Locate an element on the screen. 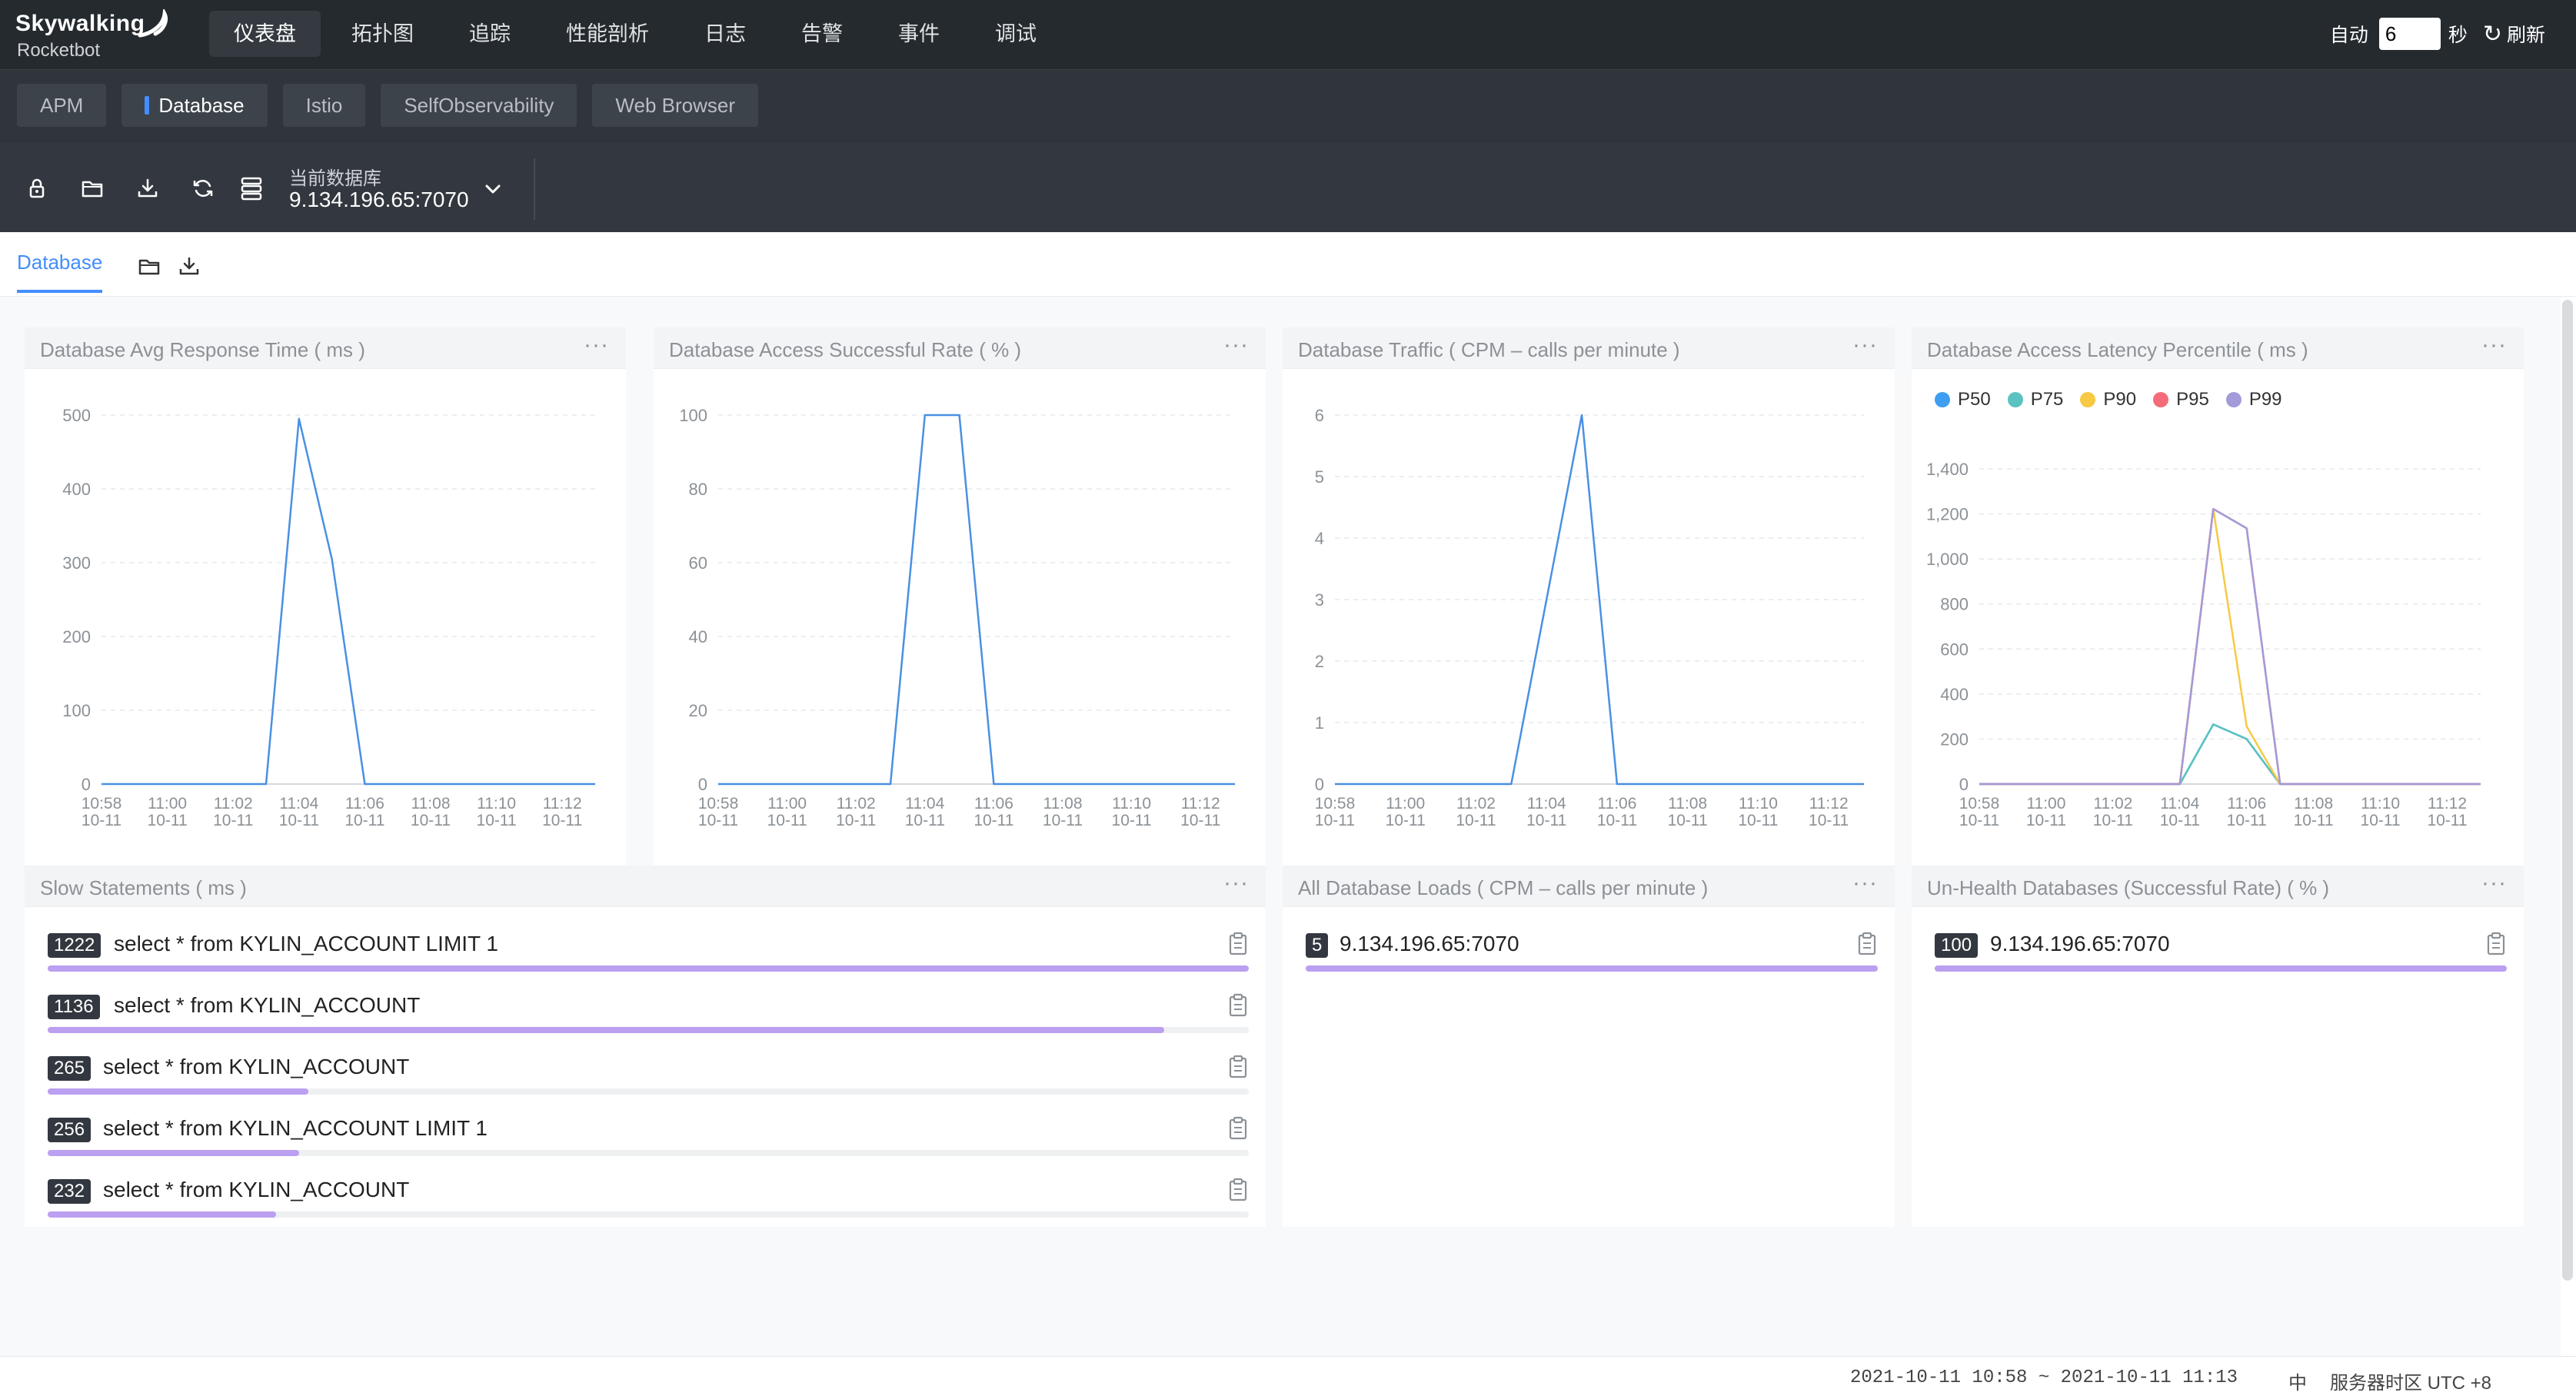  y-tick-label: 0 is located at coordinates (1964, 784).